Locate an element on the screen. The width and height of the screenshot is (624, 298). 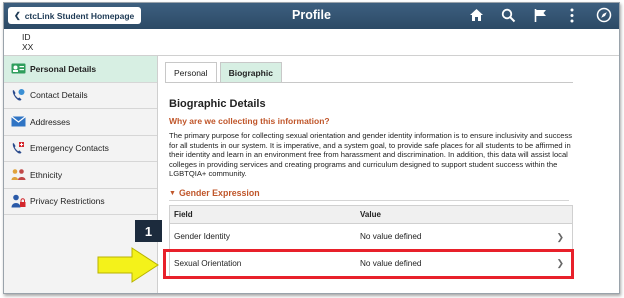
header-bar: ❮ ctcLink Student Homepage Profile is located at coordinates (311, 16).